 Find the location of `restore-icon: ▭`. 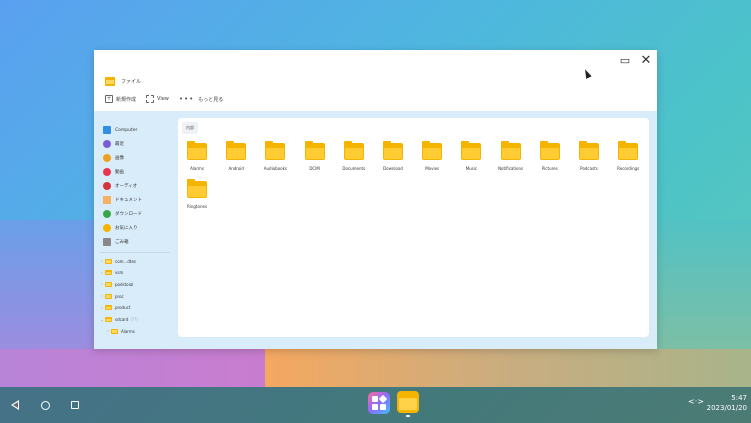

restore-icon: ▭ is located at coordinates (625, 61).